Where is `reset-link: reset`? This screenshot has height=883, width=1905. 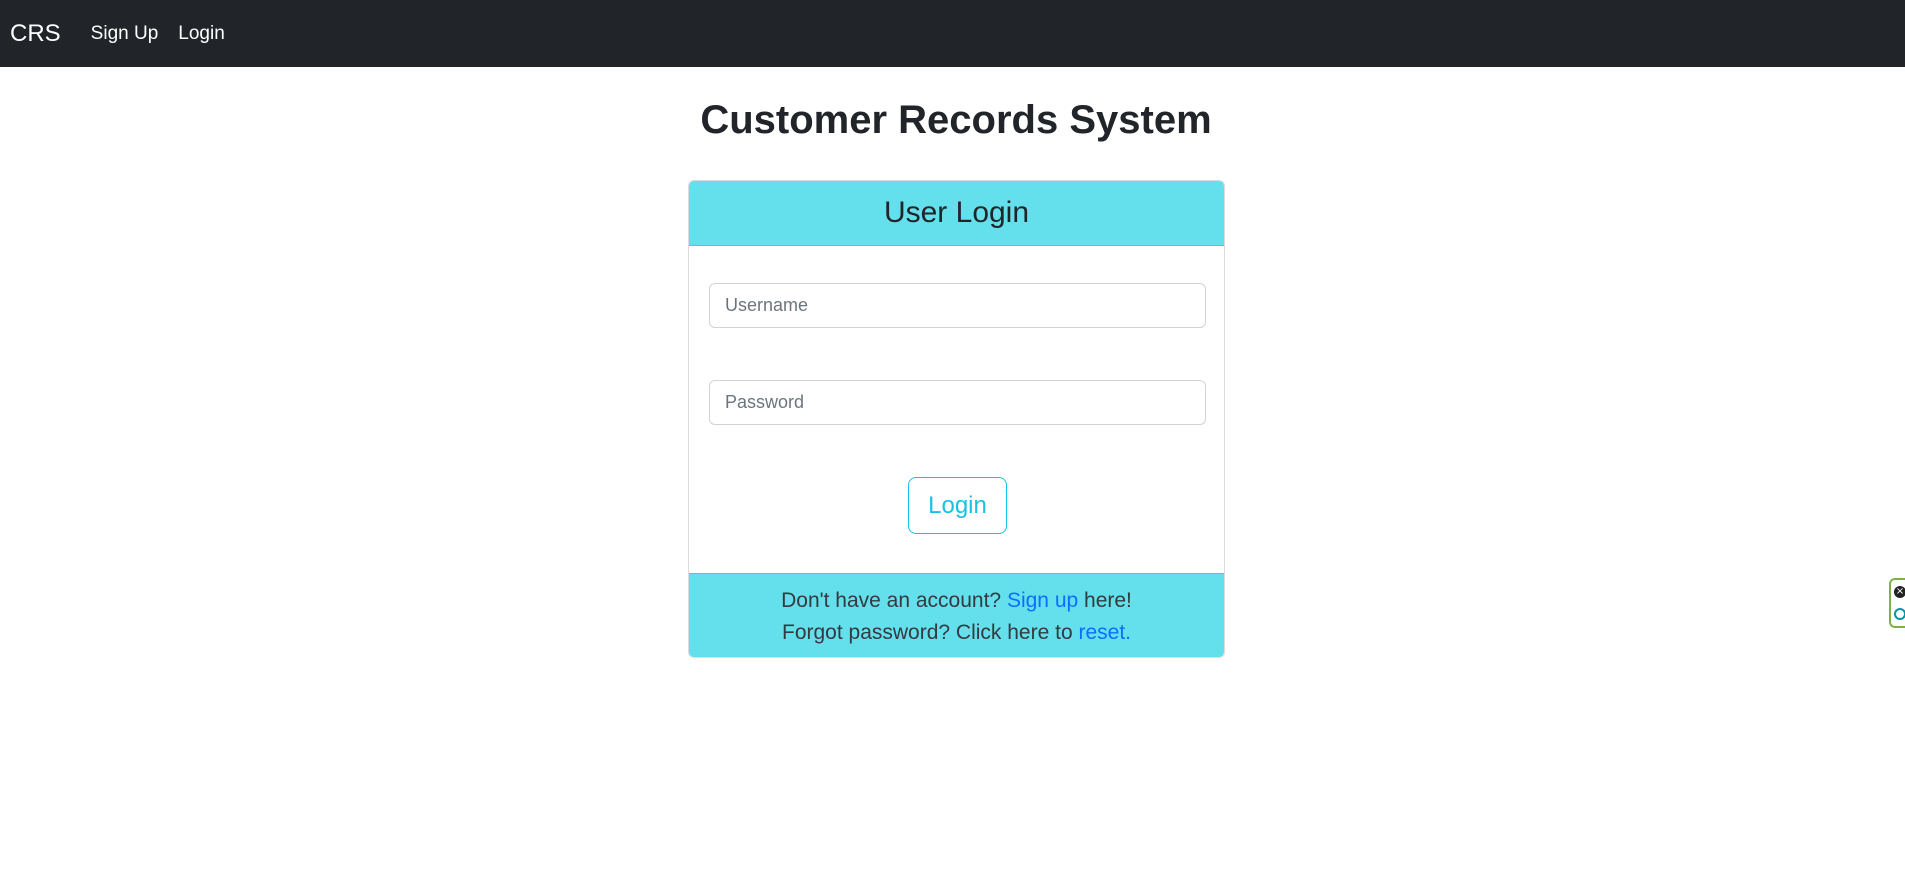
reset-link: reset is located at coordinates (1101, 632).